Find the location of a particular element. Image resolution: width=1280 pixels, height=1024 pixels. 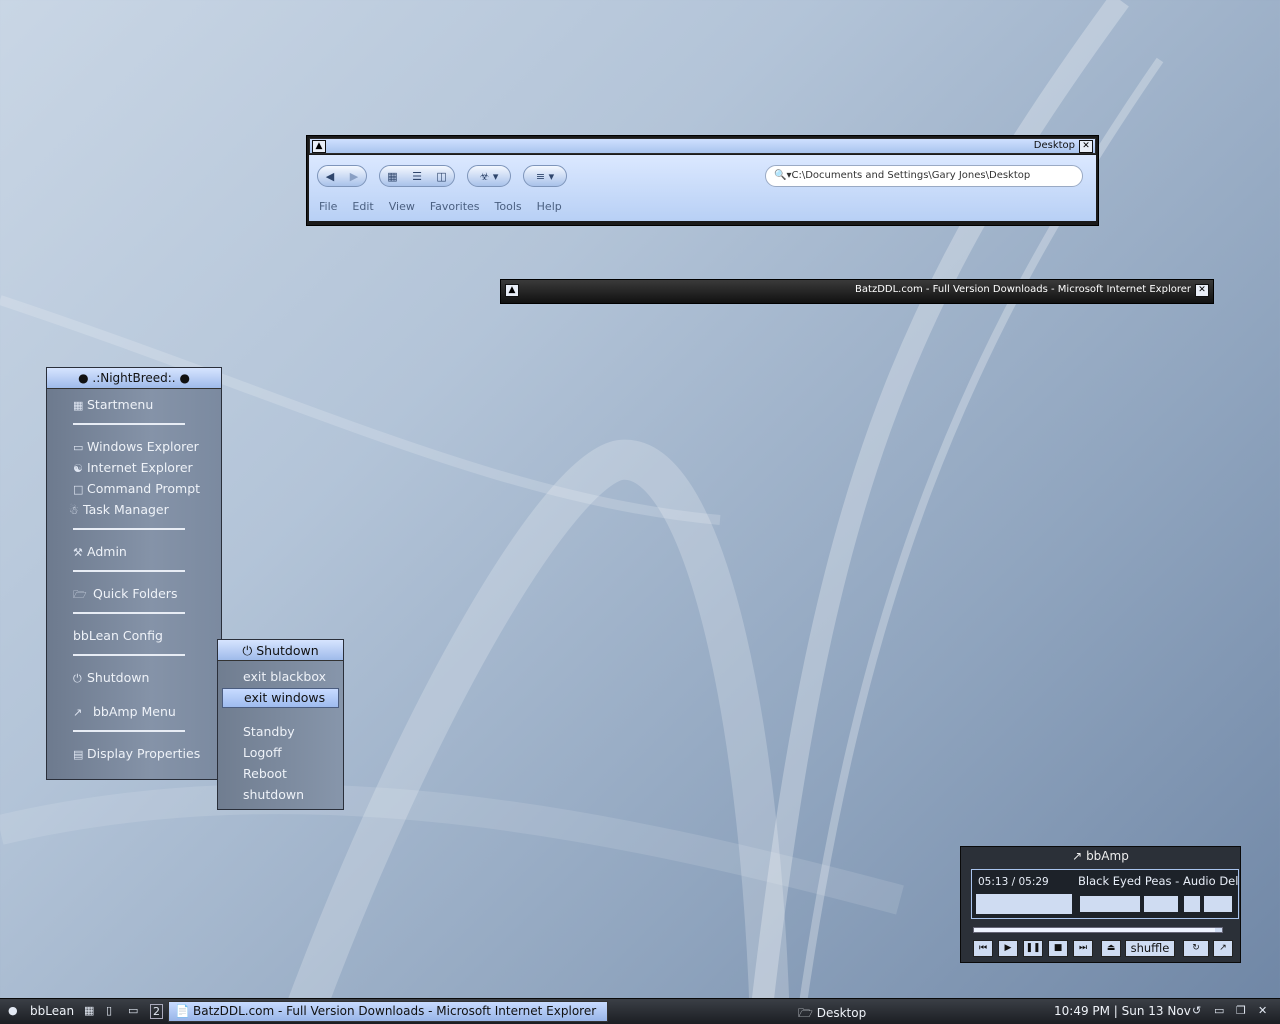

details-view-icon: ◫ is located at coordinates (441, 176).